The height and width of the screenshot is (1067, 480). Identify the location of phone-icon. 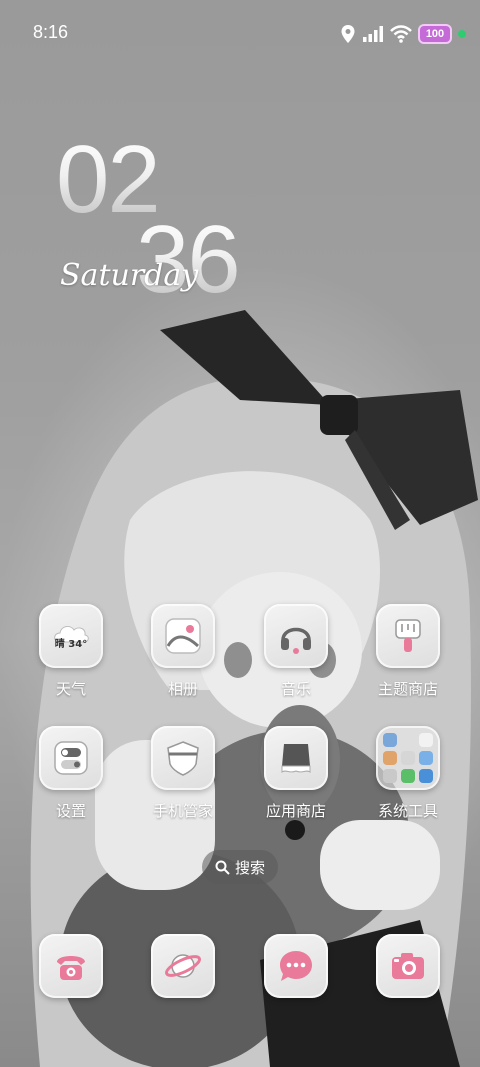
(71, 966).